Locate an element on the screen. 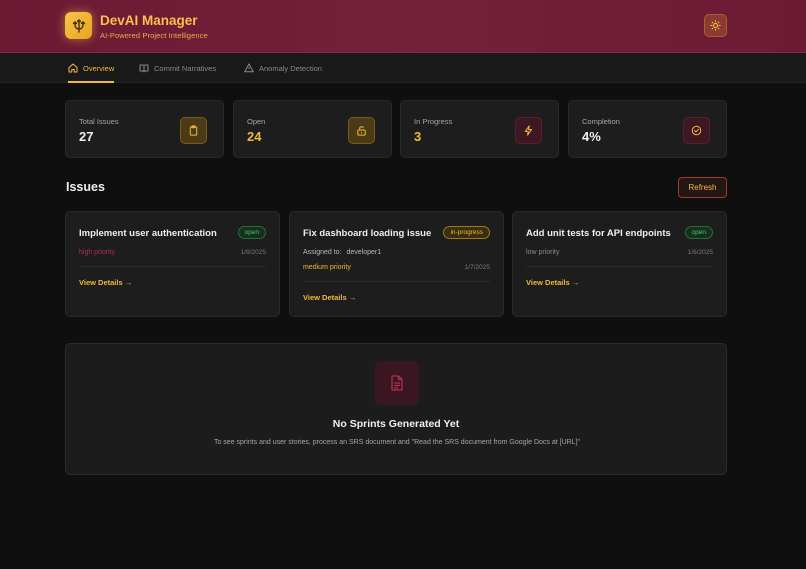 Image resolution: width=806 pixels, height=569 pixels. clipboard-icon is located at coordinates (193, 130).